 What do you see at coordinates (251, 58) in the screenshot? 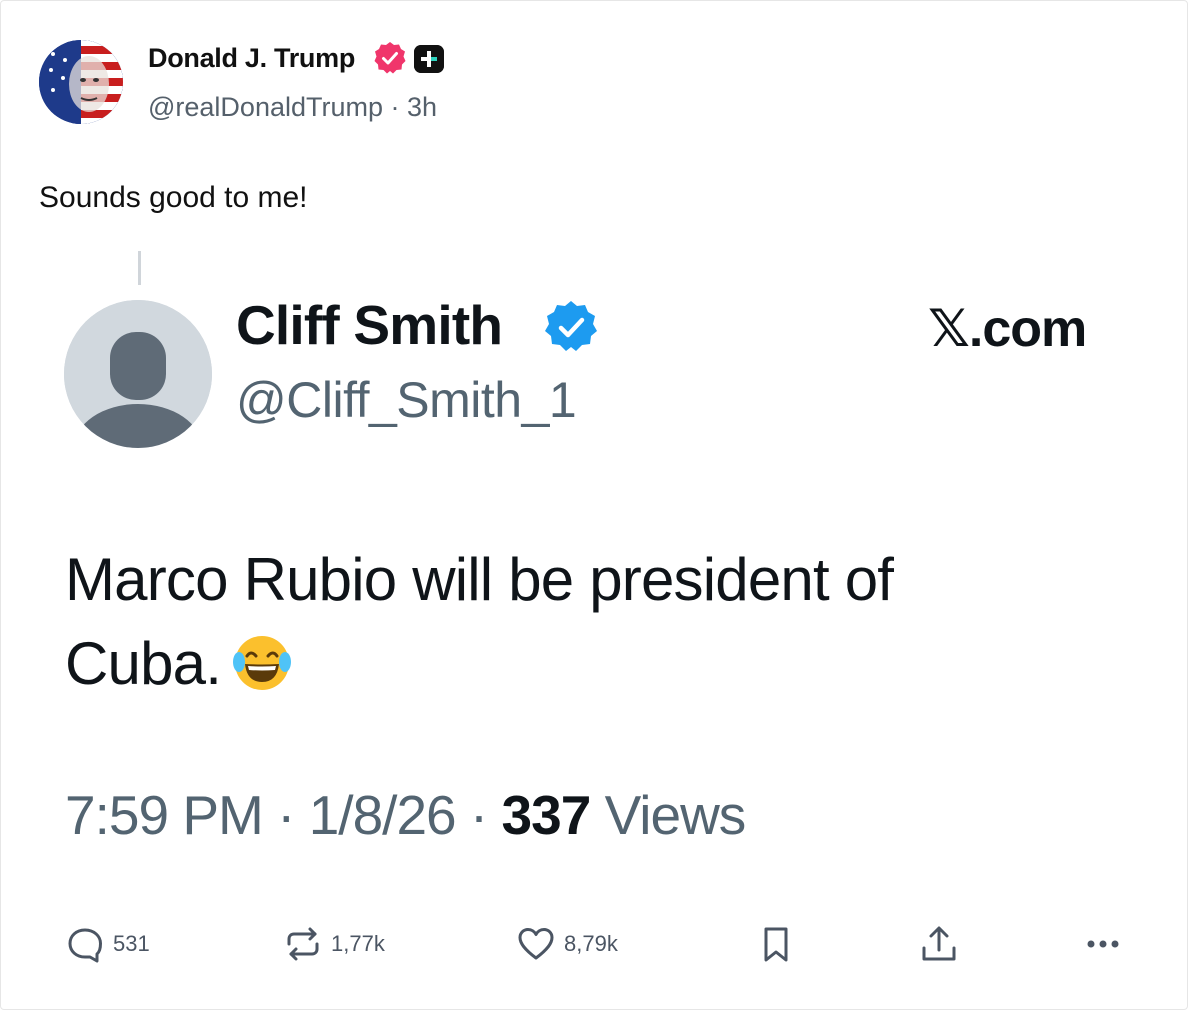
I see `author-name: Donald J. Trump` at bounding box center [251, 58].